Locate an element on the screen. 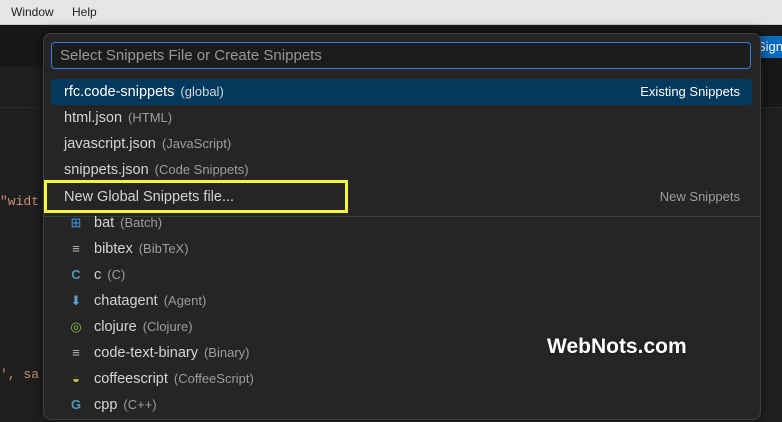 The width and height of the screenshot is (782, 422). cpp-icon: G is located at coordinates (76, 404).